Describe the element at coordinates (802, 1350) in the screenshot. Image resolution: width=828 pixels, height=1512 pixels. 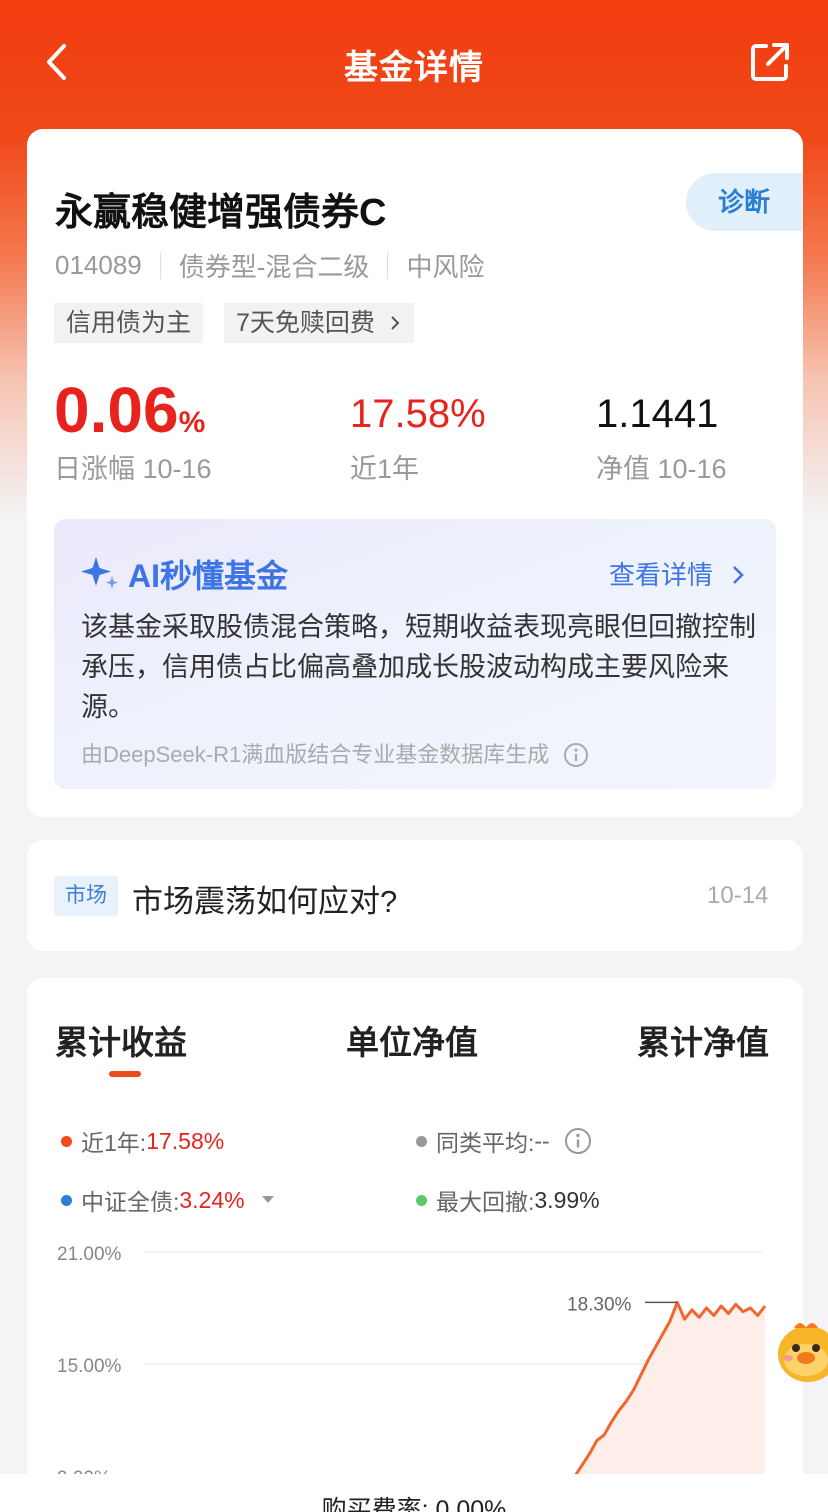
I see `mascot-chick-icon` at that location.